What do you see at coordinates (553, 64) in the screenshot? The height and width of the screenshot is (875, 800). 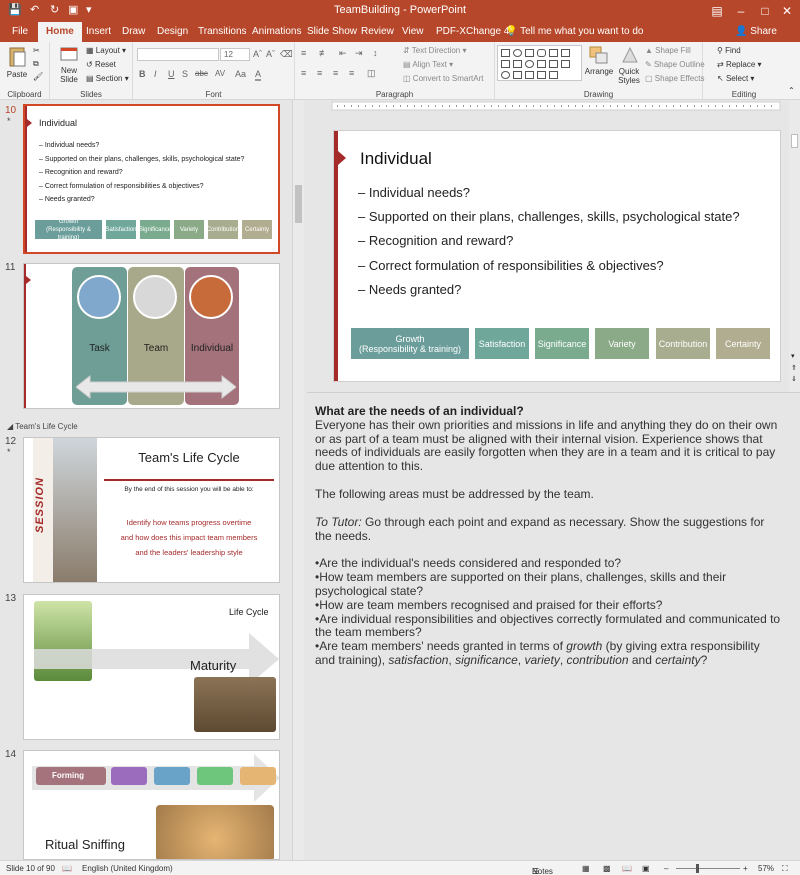 I see `shape-brace` at bounding box center [553, 64].